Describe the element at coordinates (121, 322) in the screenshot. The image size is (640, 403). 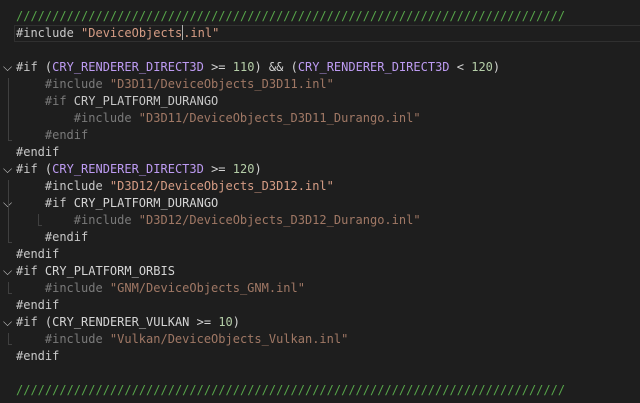
I see `code-token: CRY_RENDERER_VULKAN` at that location.